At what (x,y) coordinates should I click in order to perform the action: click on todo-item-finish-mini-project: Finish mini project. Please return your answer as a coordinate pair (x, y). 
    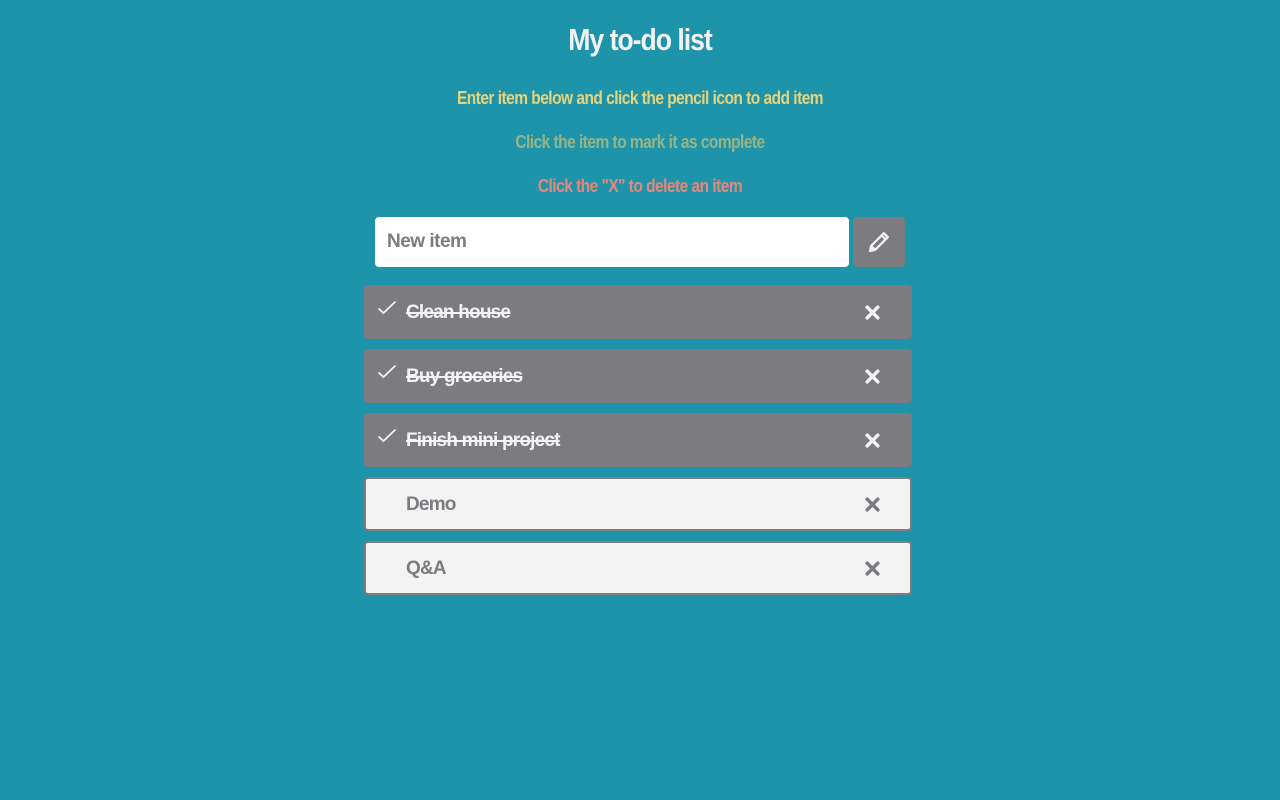
    Looking at the image, I should click on (638, 440).